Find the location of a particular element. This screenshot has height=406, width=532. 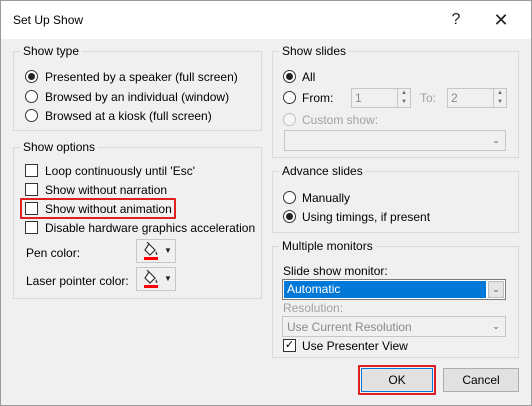

close-button: ✕ is located at coordinates (501, 20).